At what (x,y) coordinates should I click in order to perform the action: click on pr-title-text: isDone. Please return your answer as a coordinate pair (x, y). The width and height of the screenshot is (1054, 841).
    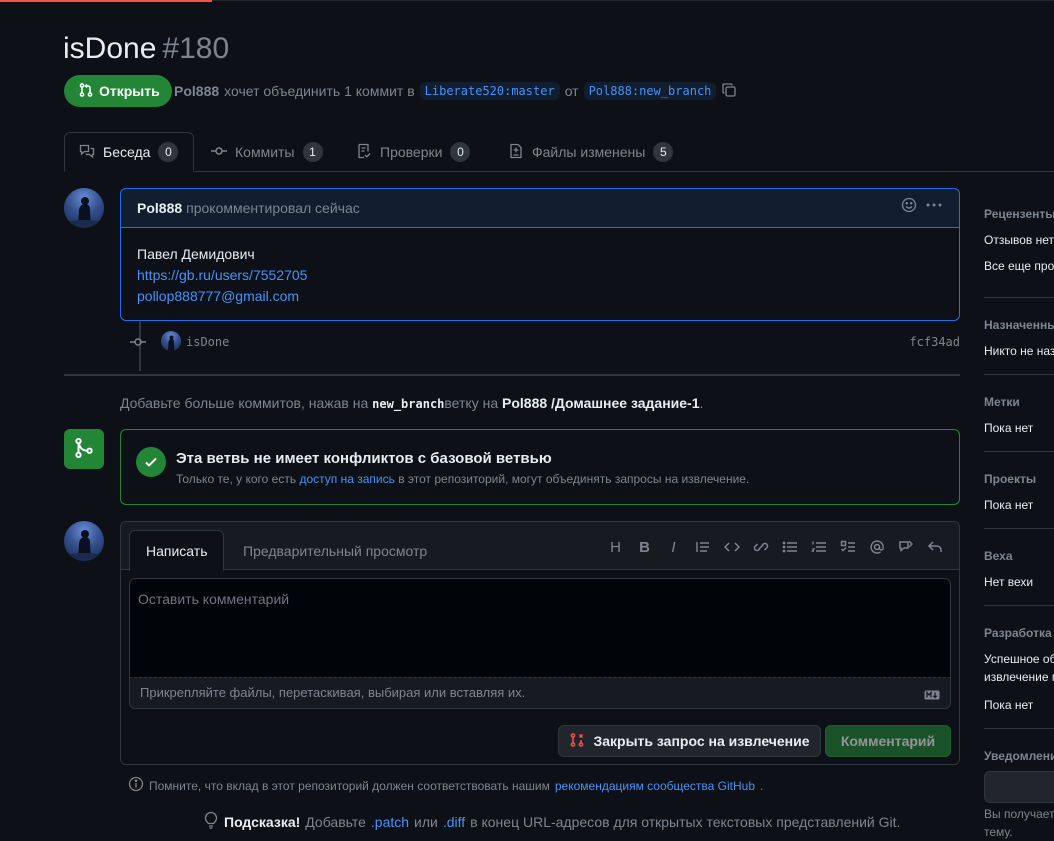
    Looking at the image, I should click on (110, 48).